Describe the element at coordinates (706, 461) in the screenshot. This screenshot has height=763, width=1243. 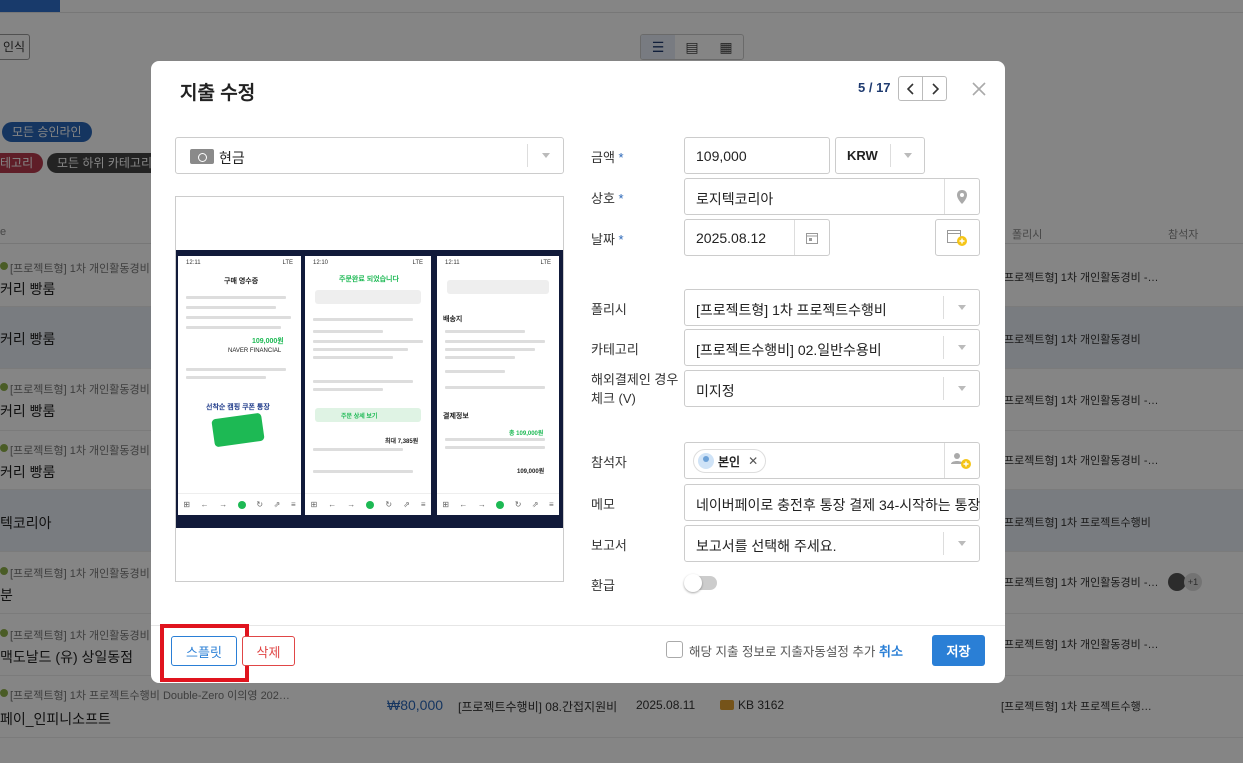
I see `user-avatar-icon` at that location.